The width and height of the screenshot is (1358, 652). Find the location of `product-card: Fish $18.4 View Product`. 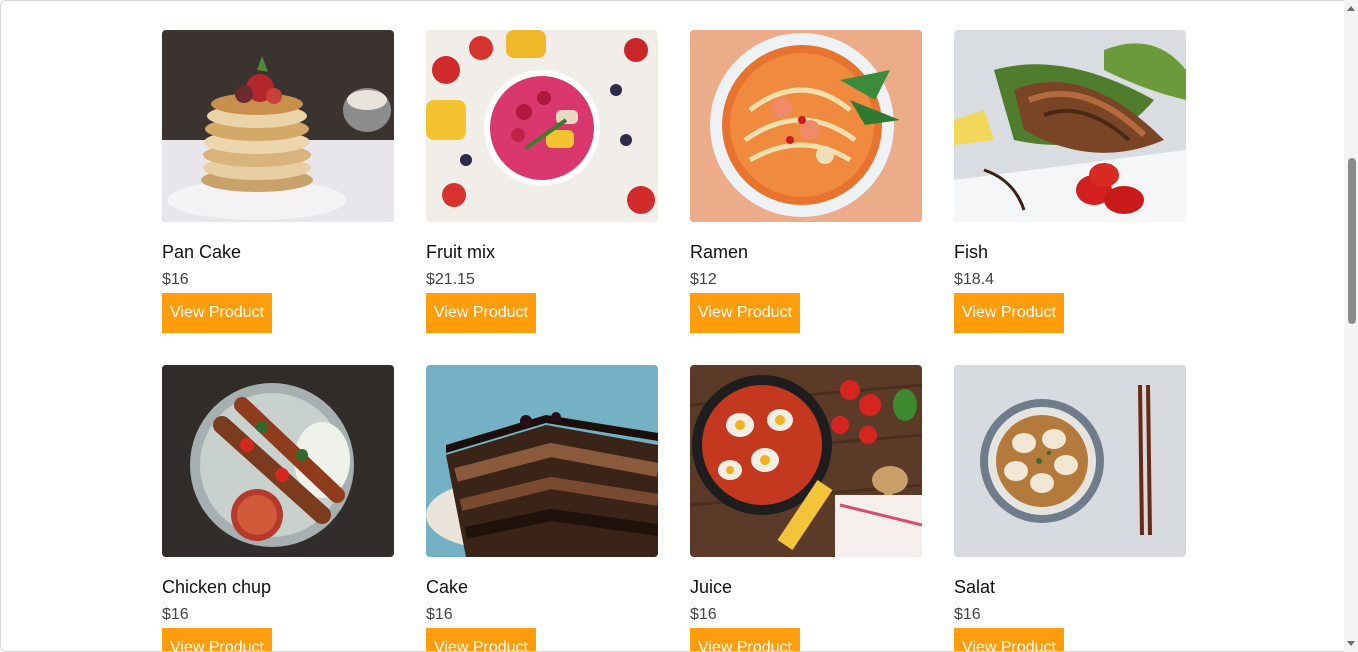

product-card: Fish $18.4 View Product is located at coordinates (1070, 181).